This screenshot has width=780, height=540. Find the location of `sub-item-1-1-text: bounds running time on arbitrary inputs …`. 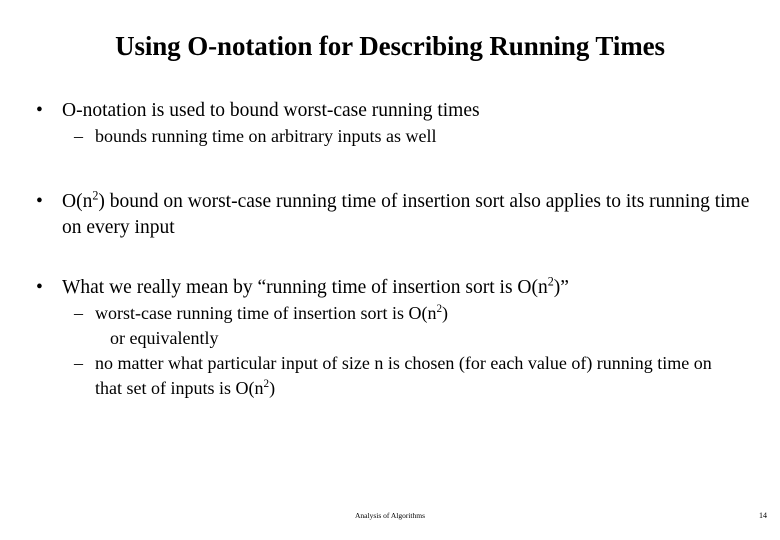

sub-item-1-1-text: bounds running time on arbitrary inputs … is located at coordinates (266, 136).